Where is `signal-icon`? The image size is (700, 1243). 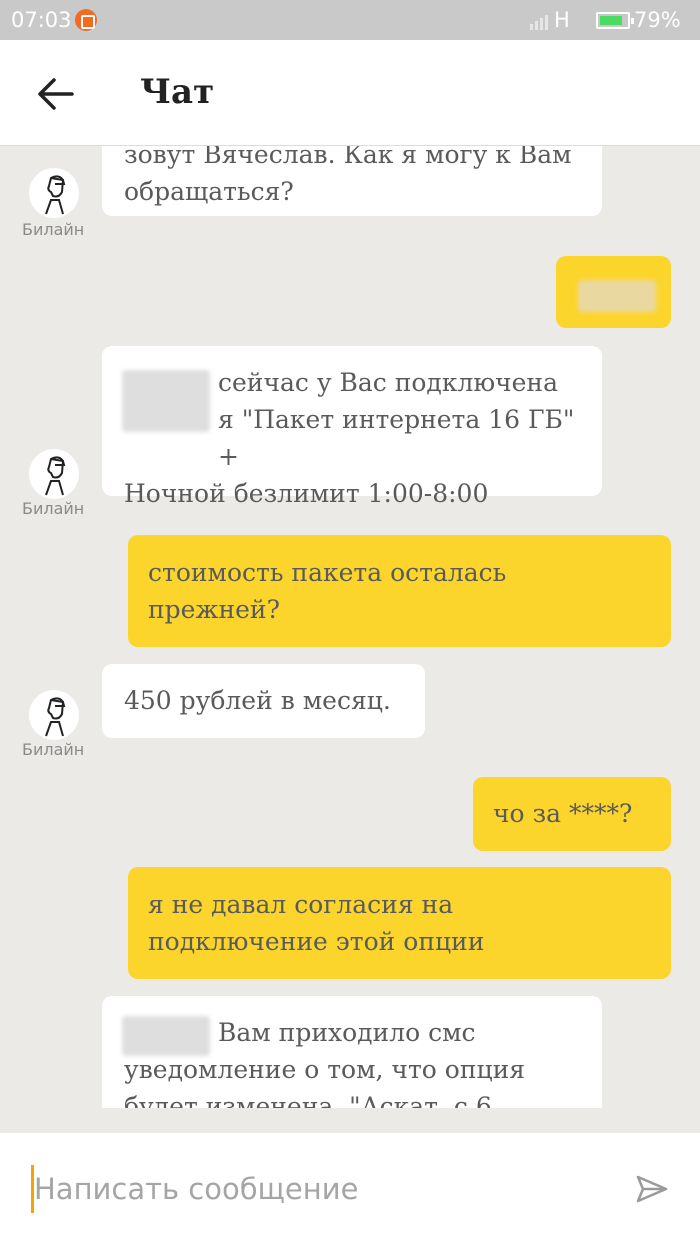
signal-icon is located at coordinates (541, 21).